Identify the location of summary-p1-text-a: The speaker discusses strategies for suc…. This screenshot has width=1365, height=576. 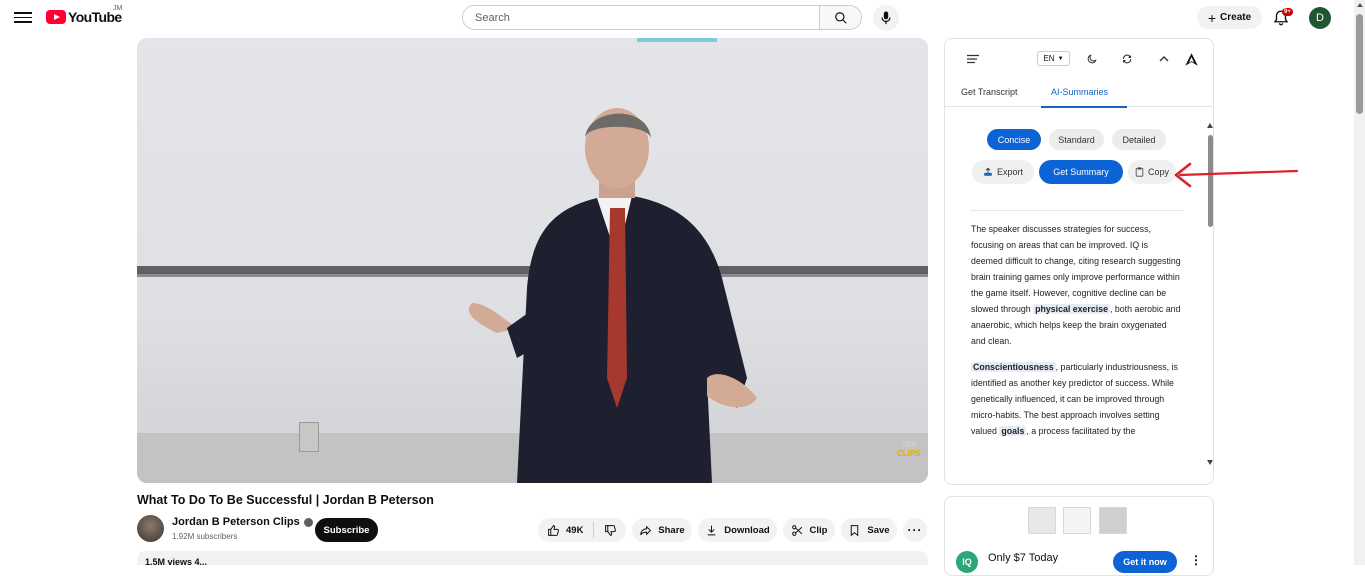
(1076, 269).